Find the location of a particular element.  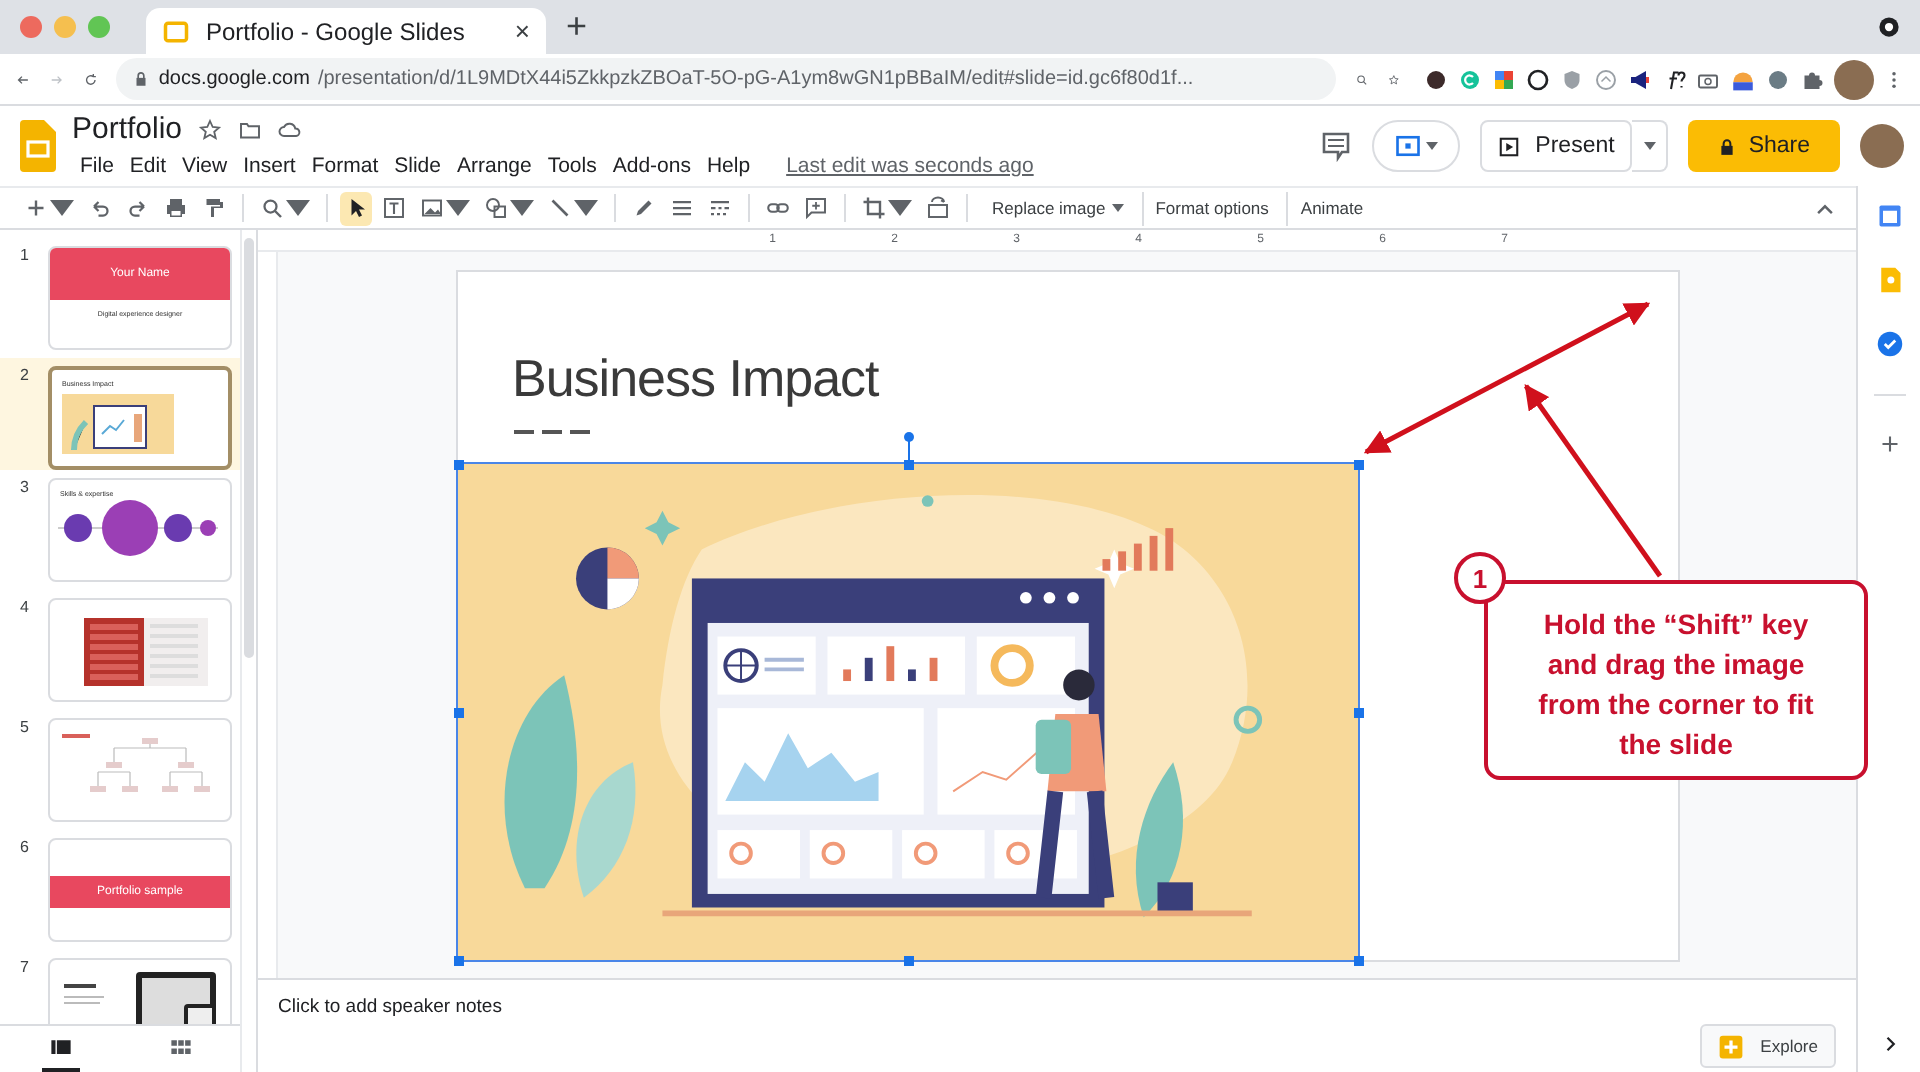

menu-item: Arrange is located at coordinates (494, 166).